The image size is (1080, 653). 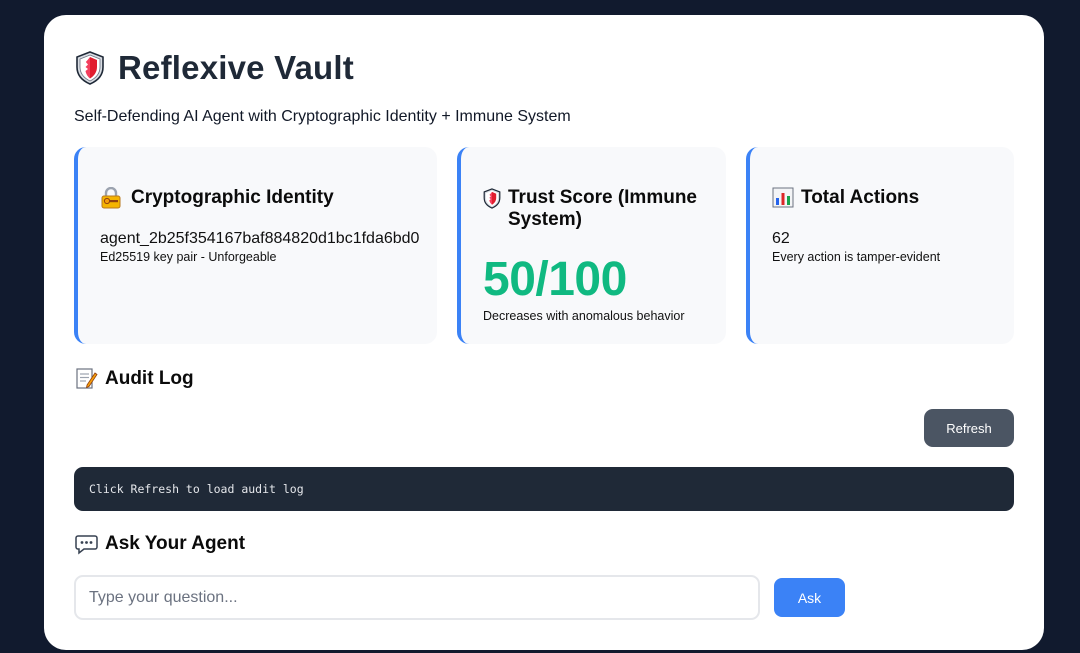 I want to click on refresh-button: Refresh, so click(x=969, y=428).